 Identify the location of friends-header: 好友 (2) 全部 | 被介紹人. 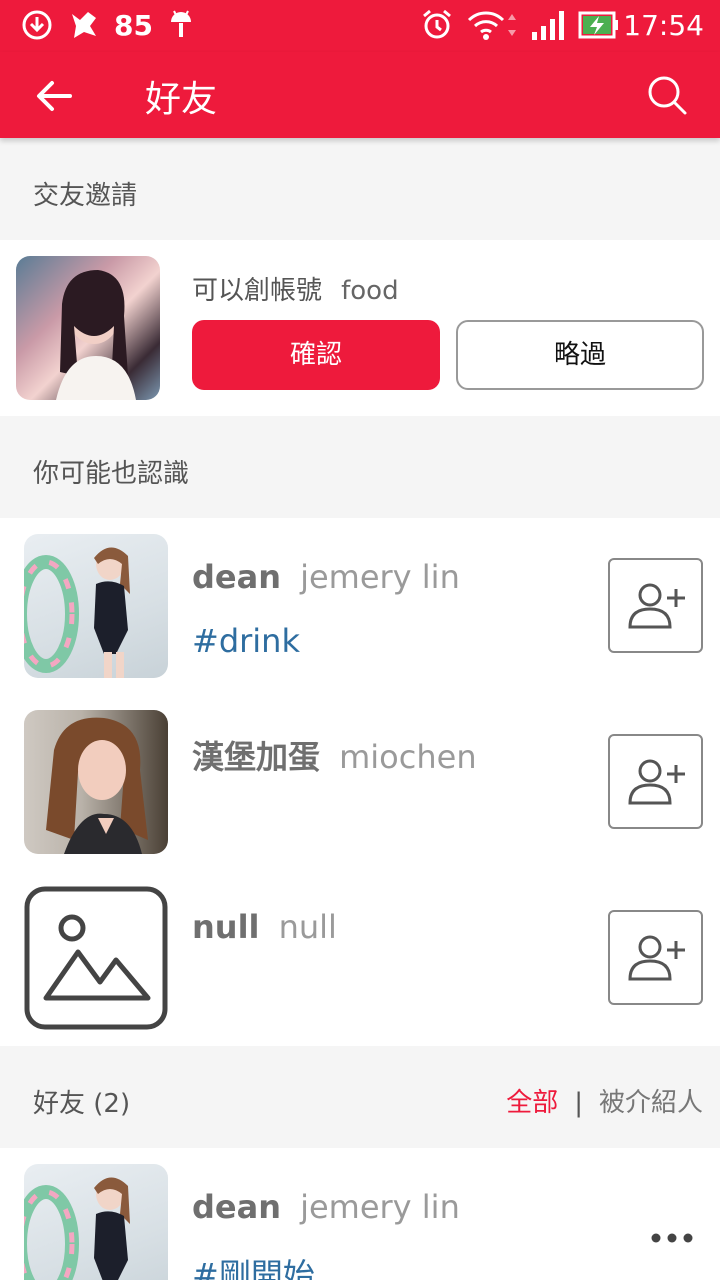
(360, 1097).